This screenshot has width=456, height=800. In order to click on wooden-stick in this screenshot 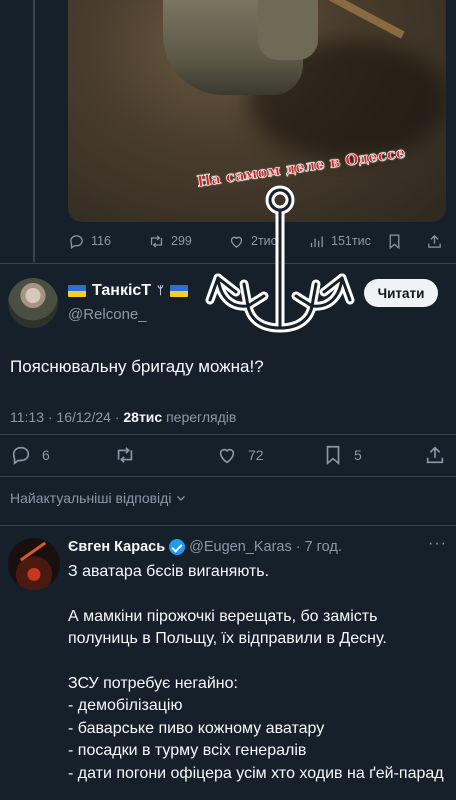, I will do `click(363, 19)`.